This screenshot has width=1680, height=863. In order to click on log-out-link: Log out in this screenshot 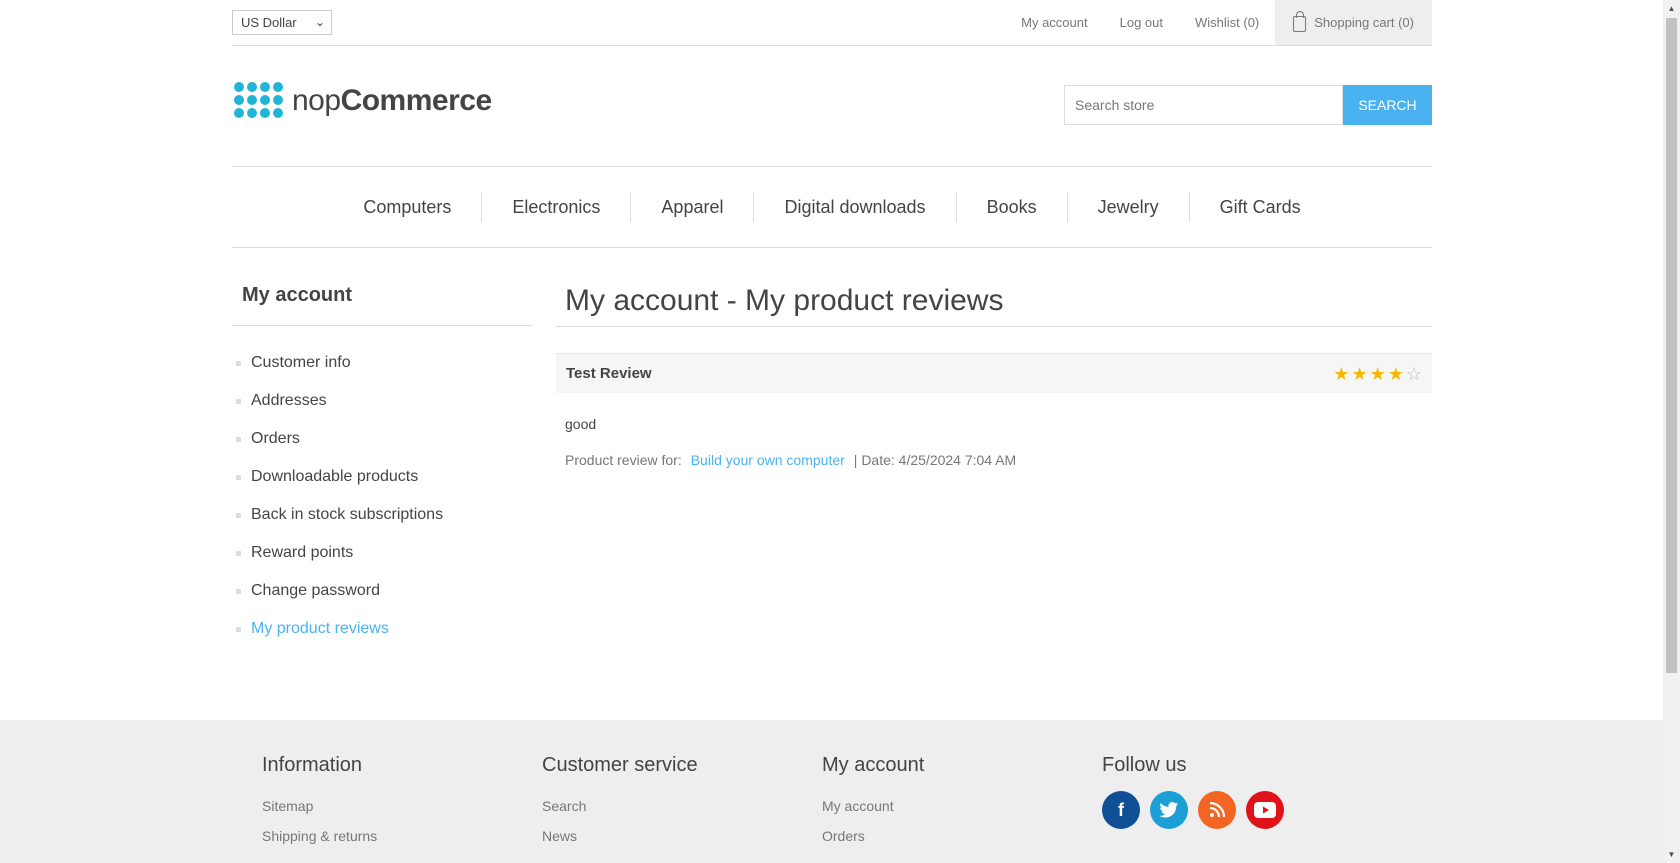, I will do `click(1141, 22)`.